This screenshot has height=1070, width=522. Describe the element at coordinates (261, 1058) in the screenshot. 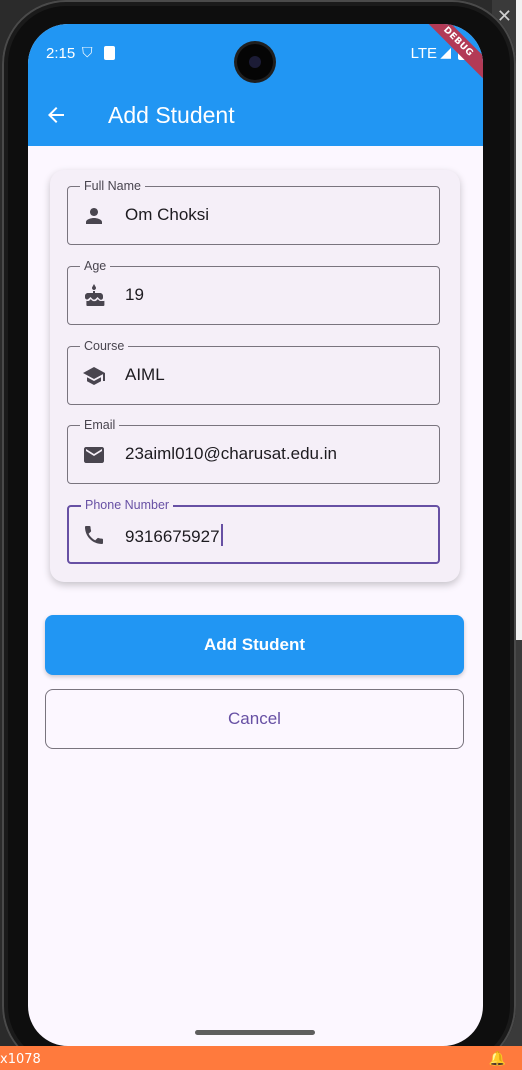

I see `host-status-bar: x1078 🔔` at that location.